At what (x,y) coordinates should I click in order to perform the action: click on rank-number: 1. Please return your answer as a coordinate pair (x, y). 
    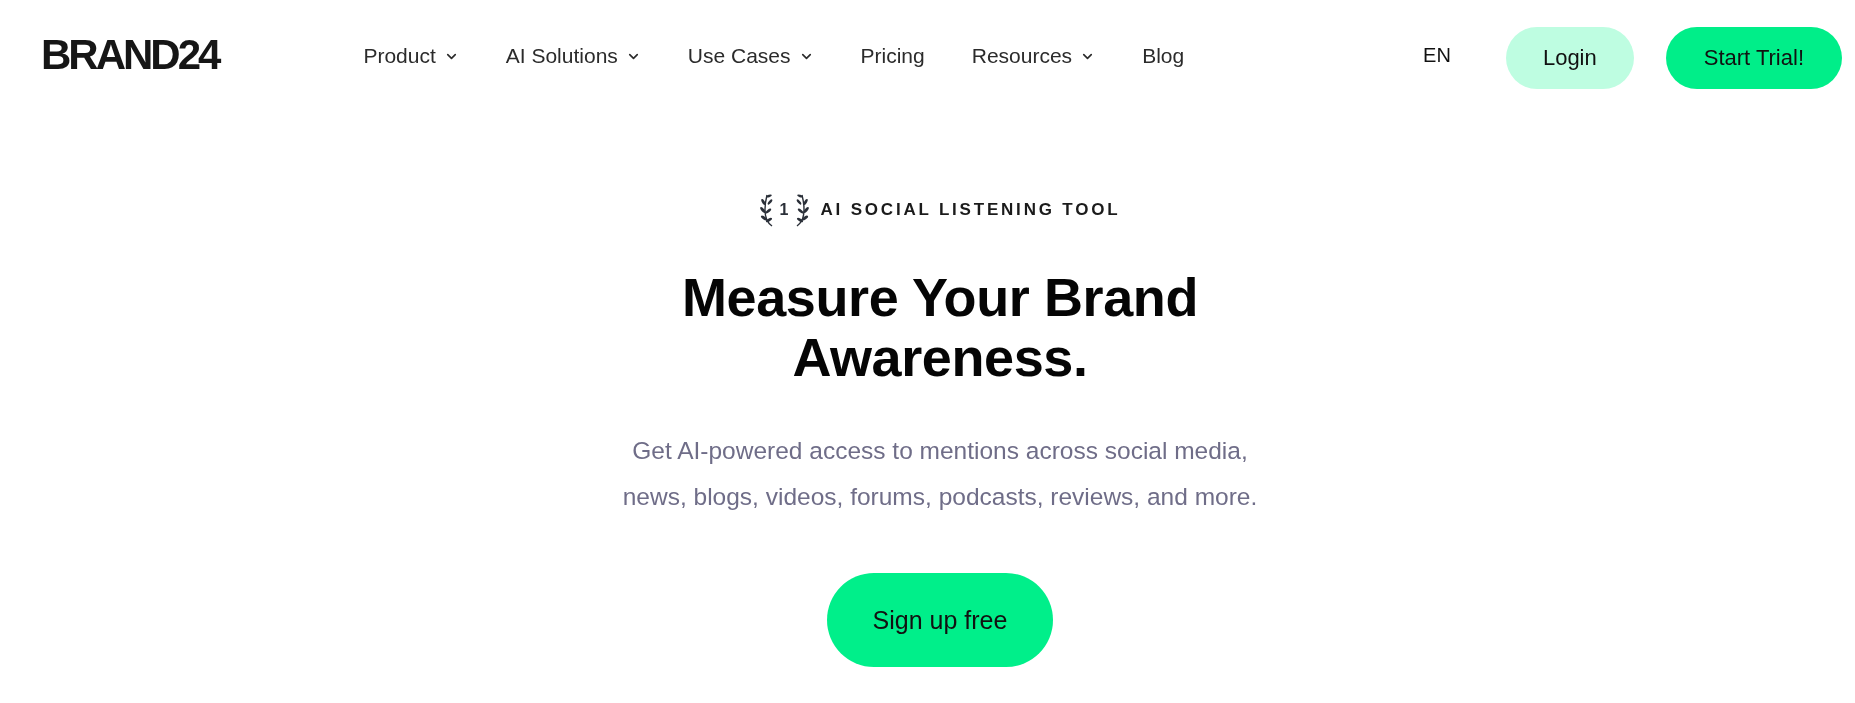
    Looking at the image, I should click on (784, 210).